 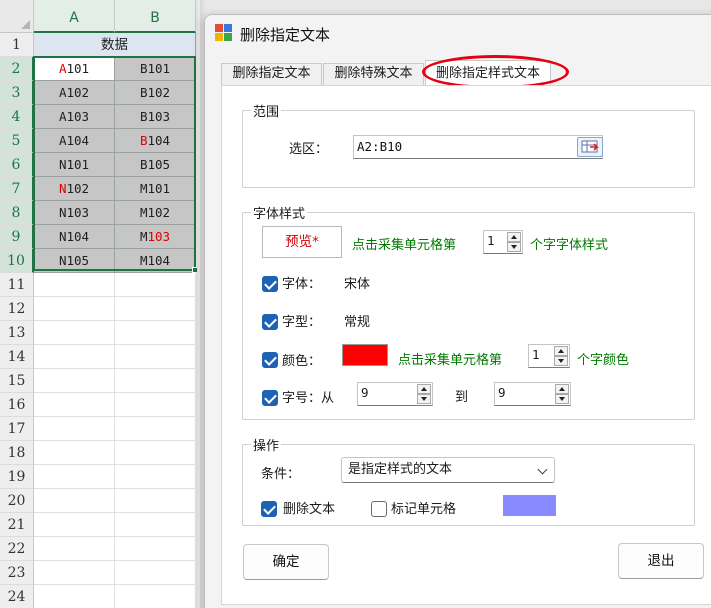 What do you see at coordinates (155, 141) in the screenshot?
I see `data-cell: B104` at bounding box center [155, 141].